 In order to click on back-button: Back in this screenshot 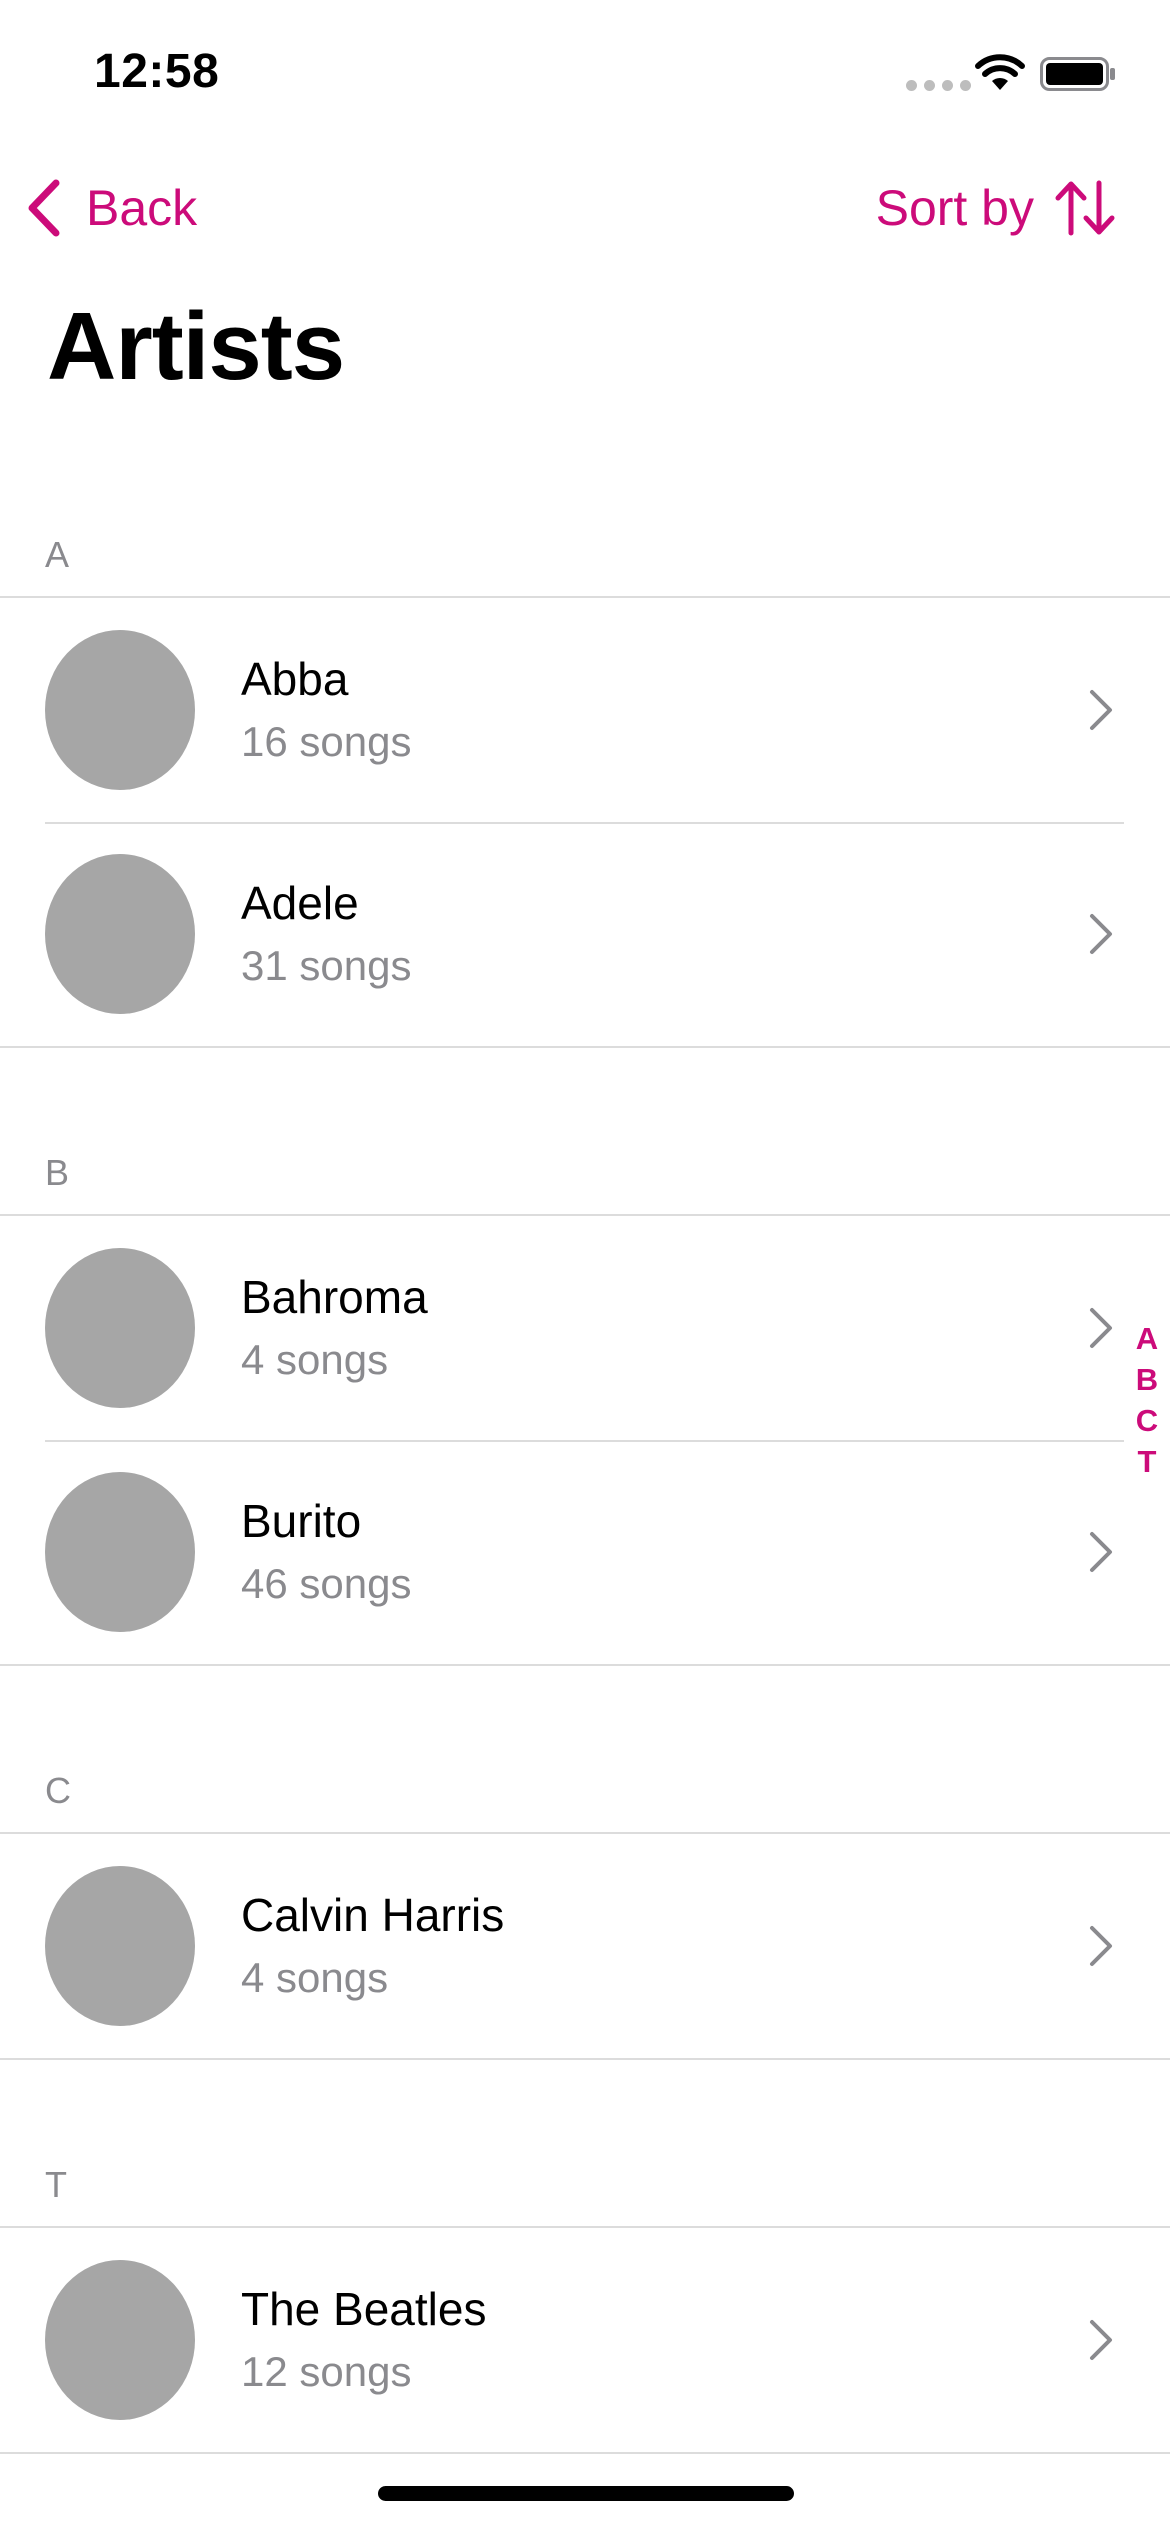, I will do `click(111, 208)`.